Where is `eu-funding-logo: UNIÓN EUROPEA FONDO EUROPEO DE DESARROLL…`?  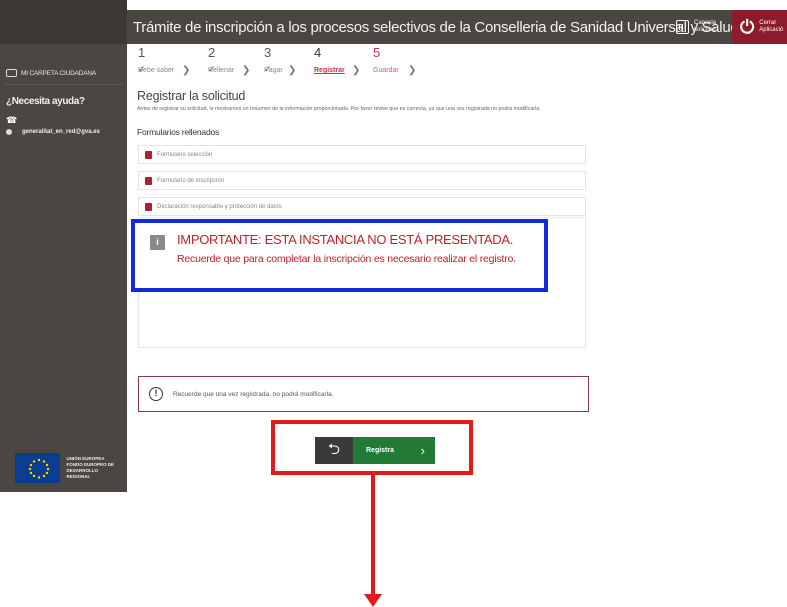
eu-funding-logo: UNIÓN EUROPEA FONDO EUROPEO DE DESARROLL… is located at coordinates (67, 468).